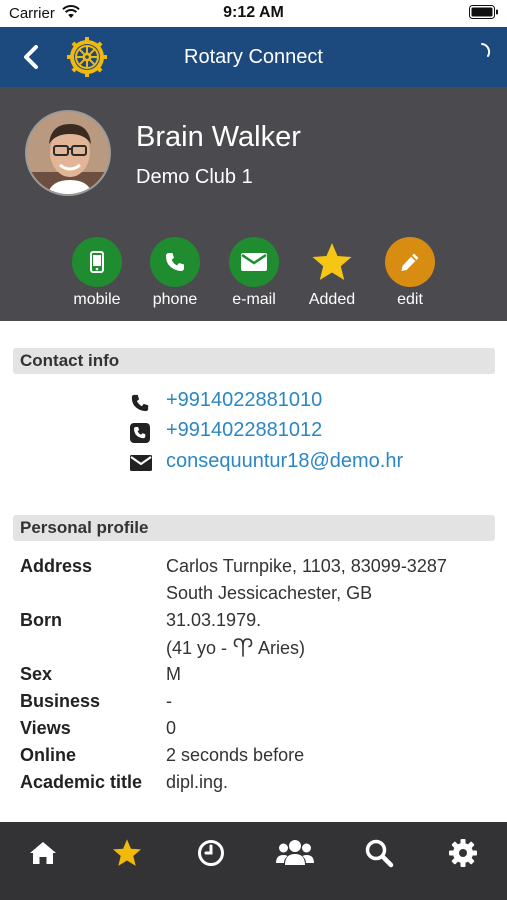 This screenshot has height=900, width=507. What do you see at coordinates (486, 50) in the screenshot?
I see `loading-spinner-icon` at bounding box center [486, 50].